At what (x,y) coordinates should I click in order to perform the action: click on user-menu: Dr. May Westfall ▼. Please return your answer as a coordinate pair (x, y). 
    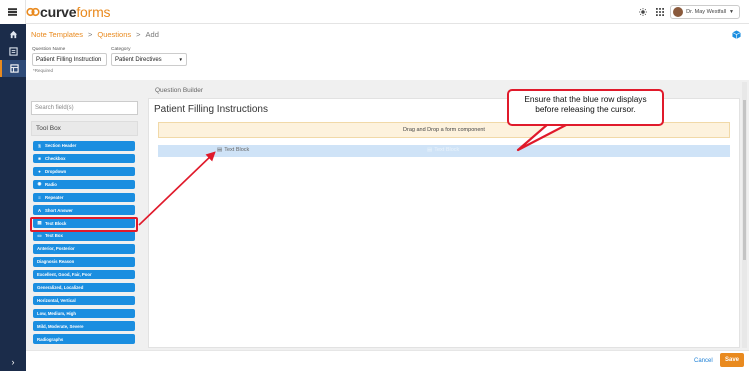
    Looking at the image, I should click on (705, 12).